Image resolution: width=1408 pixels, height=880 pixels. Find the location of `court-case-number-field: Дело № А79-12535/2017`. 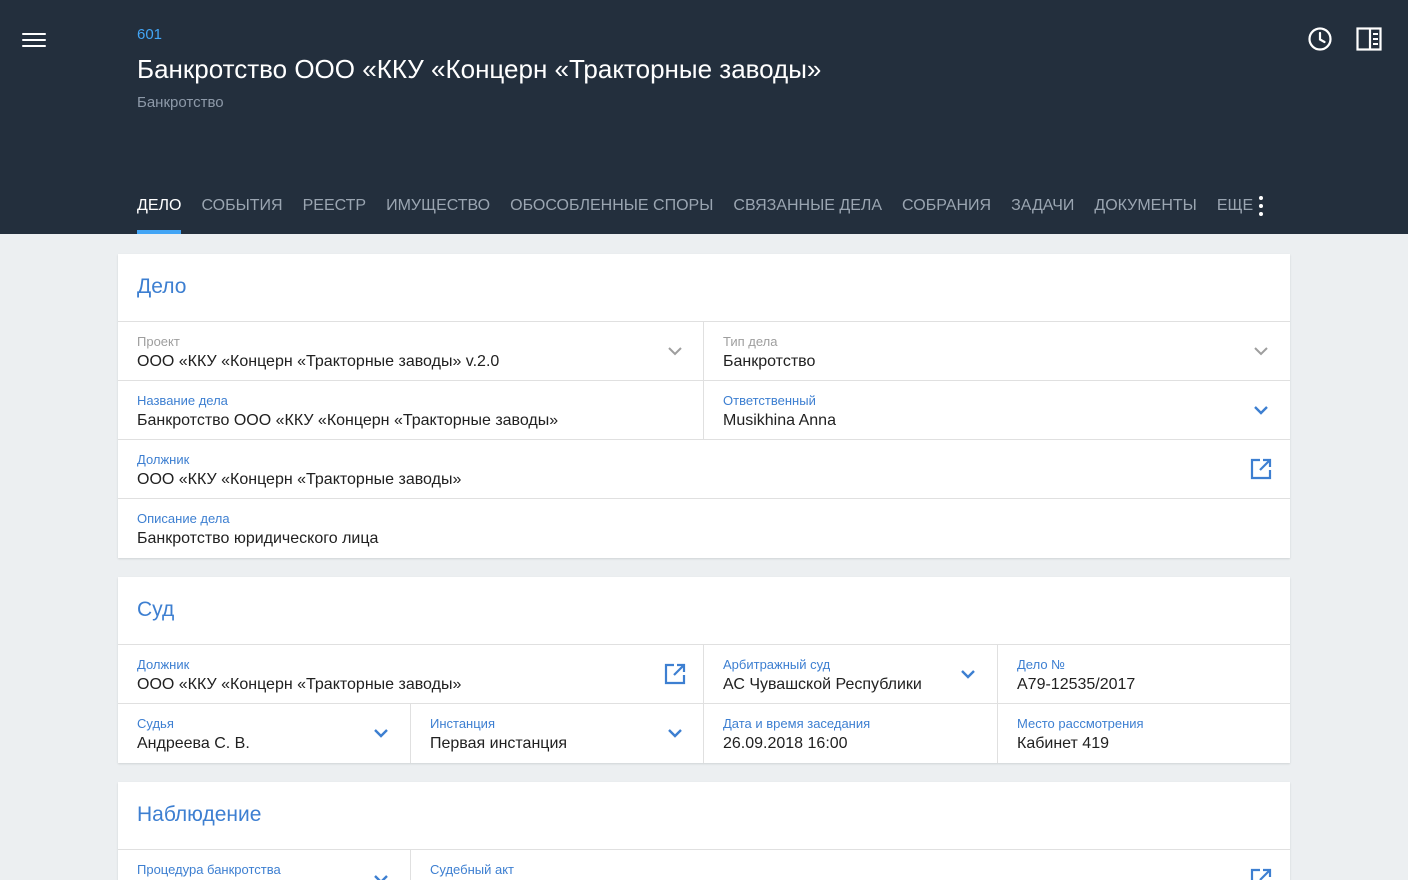

court-case-number-field: Дело № А79-12535/2017 is located at coordinates (1144, 674).